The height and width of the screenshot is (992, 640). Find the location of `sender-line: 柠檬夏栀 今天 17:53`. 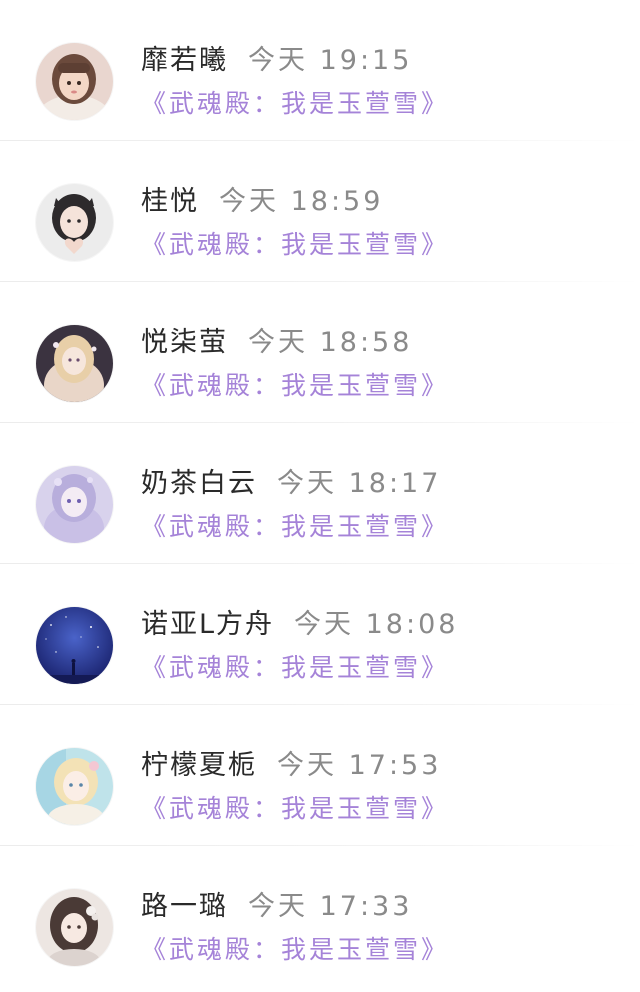

sender-line: 柠檬夏栀 今天 17:53 is located at coordinates (291, 766).